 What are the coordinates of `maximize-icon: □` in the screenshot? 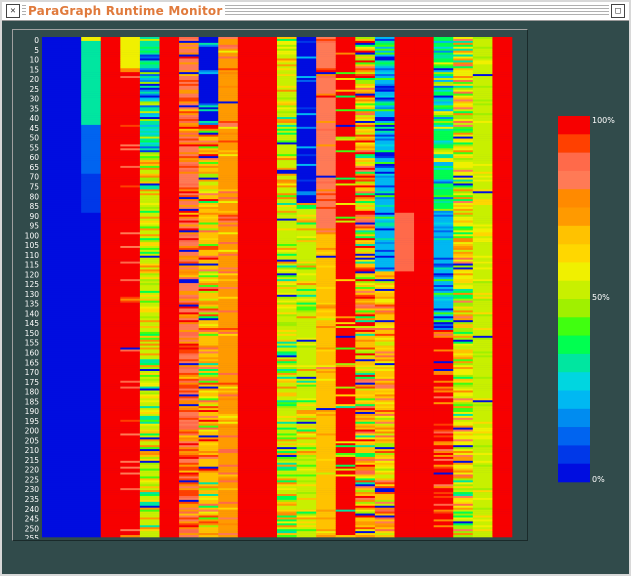 It's located at (618, 11).